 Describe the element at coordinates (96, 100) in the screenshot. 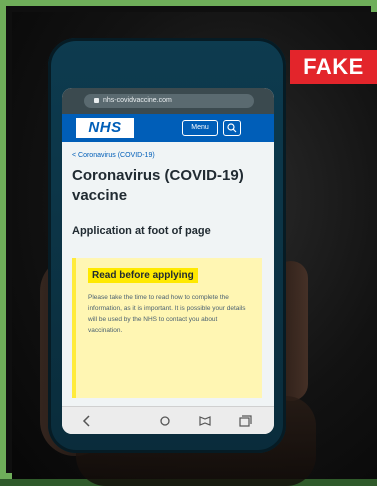

I see `lock-icon` at that location.